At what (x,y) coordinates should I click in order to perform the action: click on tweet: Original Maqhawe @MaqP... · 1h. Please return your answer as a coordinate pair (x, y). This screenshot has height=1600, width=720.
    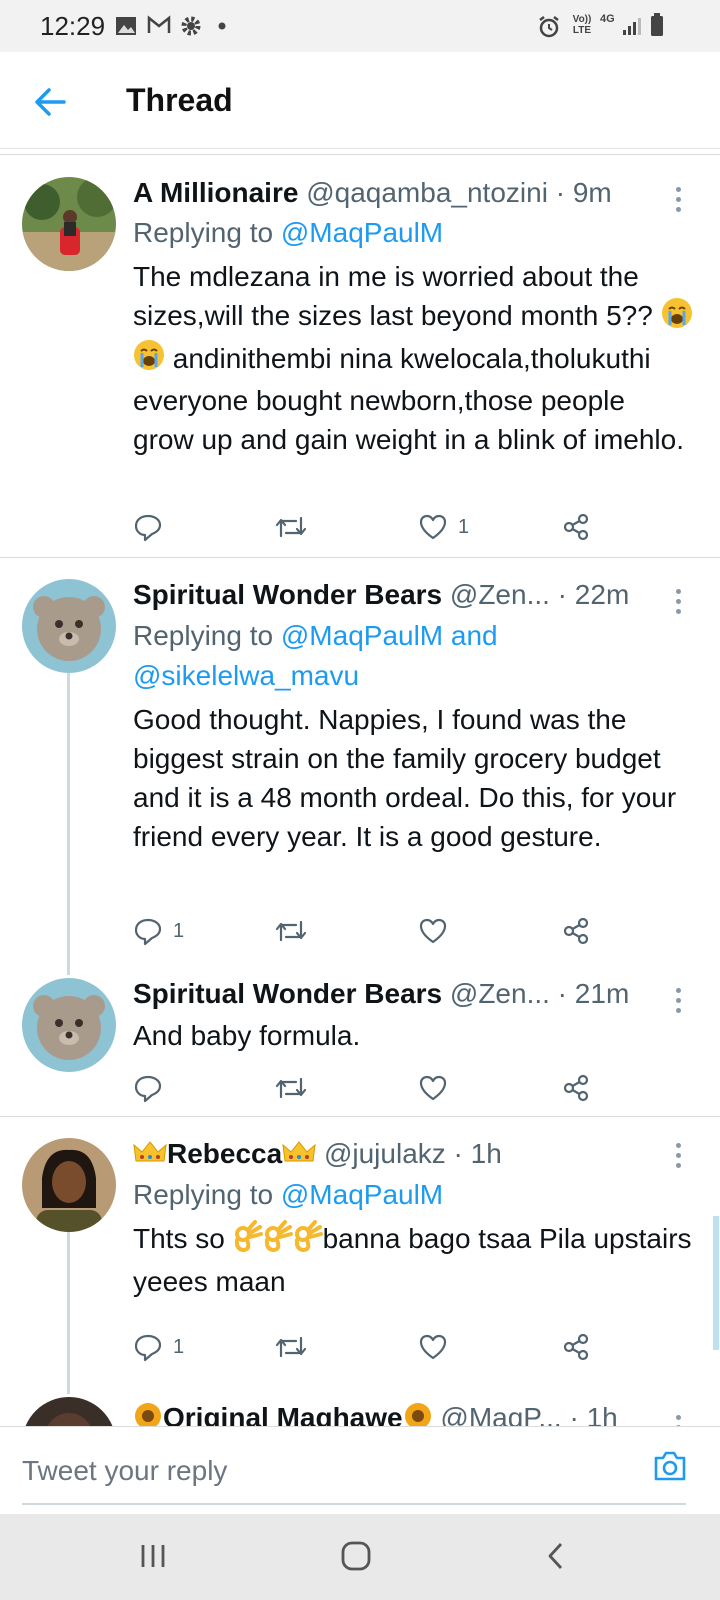
    Looking at the image, I should click on (360, 1406).